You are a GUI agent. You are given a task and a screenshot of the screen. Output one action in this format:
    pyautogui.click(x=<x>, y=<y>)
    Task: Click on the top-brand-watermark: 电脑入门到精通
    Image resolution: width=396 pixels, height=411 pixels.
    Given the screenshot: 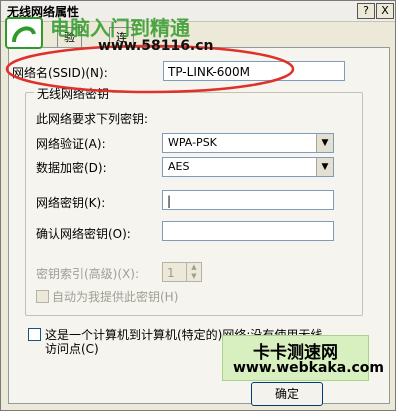 What is the action you would take?
    pyautogui.click(x=120, y=28)
    